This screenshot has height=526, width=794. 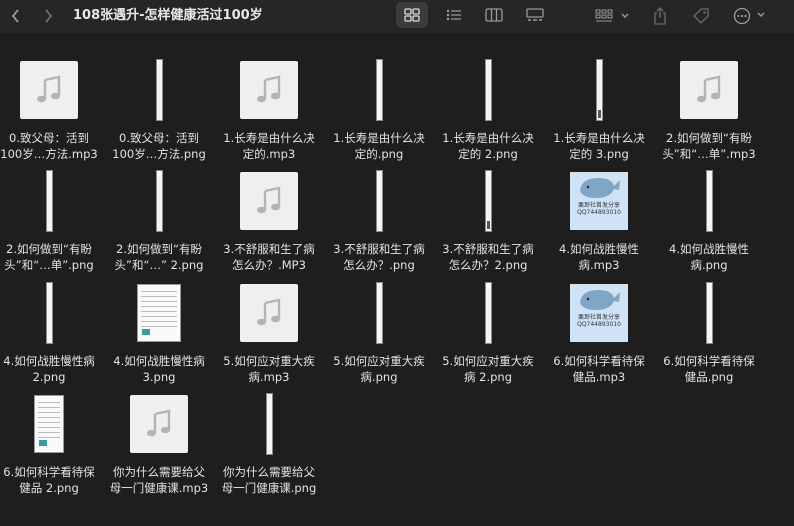 I want to click on gallery-view-icon, so click(x=535, y=14).